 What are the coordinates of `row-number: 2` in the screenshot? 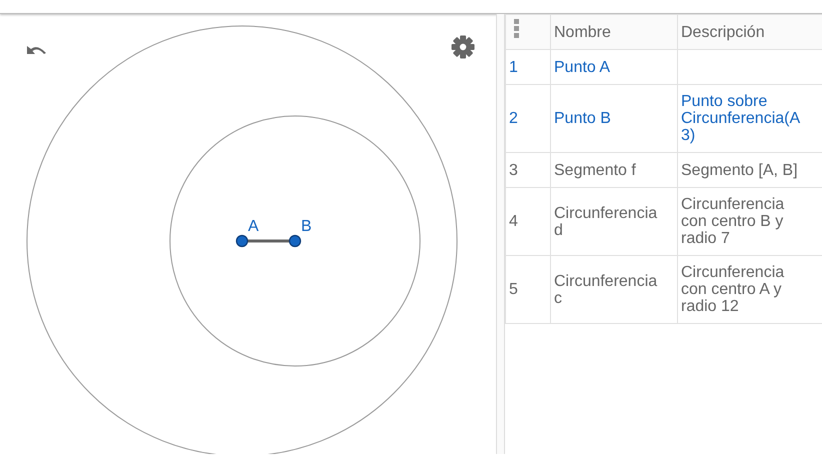 It's located at (528, 118).